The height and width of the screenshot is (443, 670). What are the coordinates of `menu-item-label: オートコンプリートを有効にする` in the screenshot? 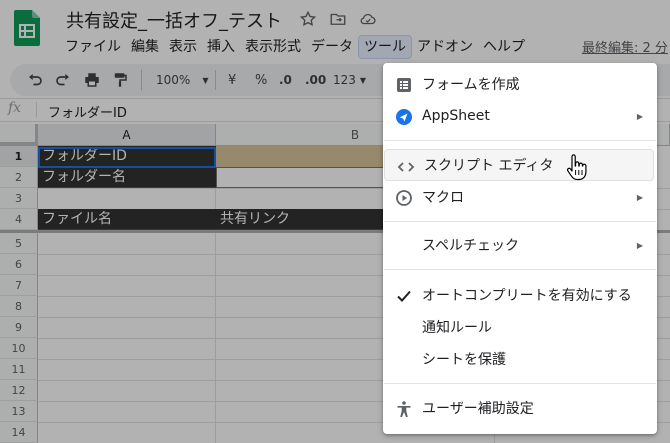 It's located at (527, 296).